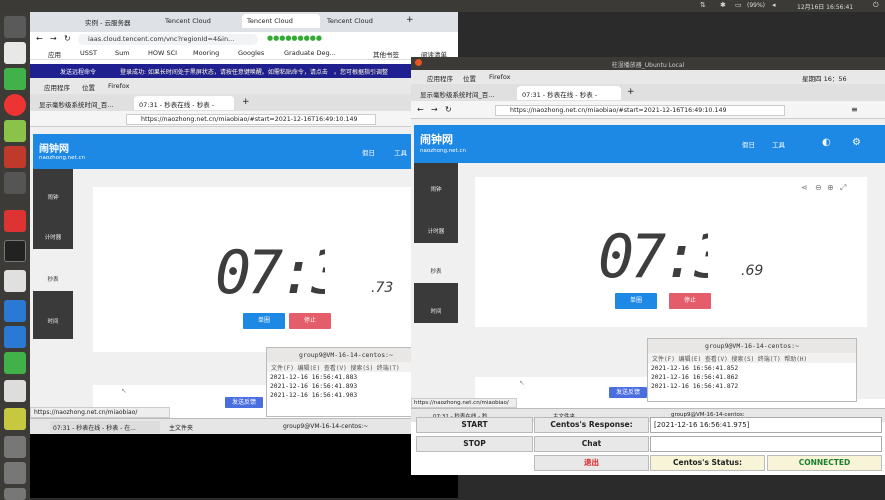  Describe the element at coordinates (15, 27) in the screenshot. I see `dash-icon` at that location.